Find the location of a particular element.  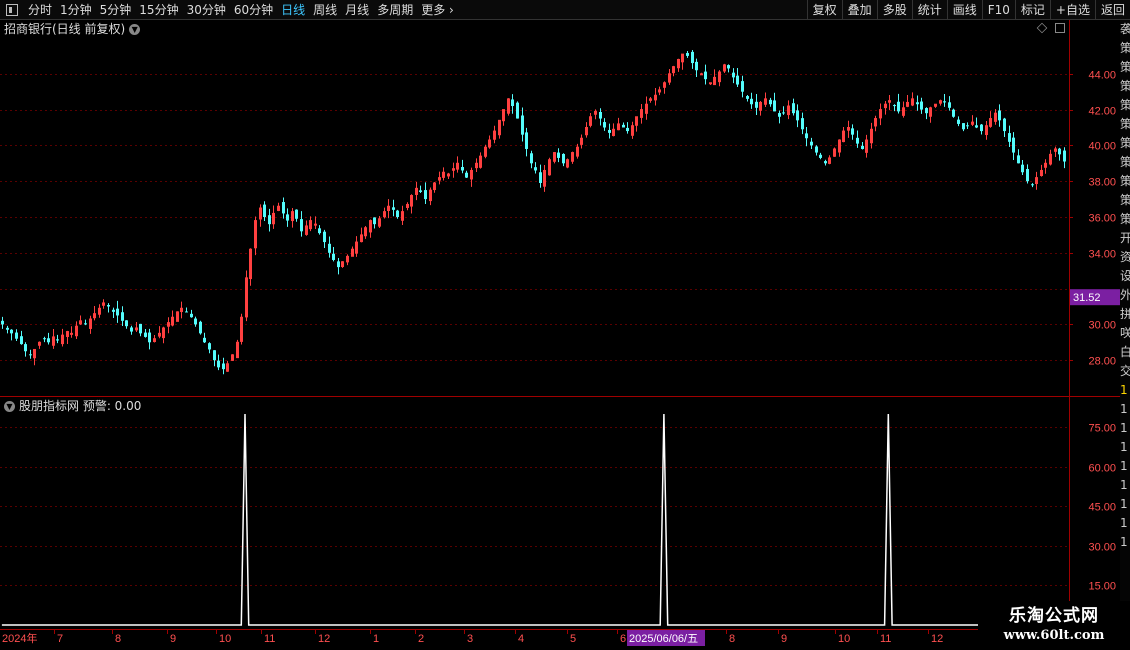

indicator-tick-label: 60.00 is located at coordinates (1102, 469).